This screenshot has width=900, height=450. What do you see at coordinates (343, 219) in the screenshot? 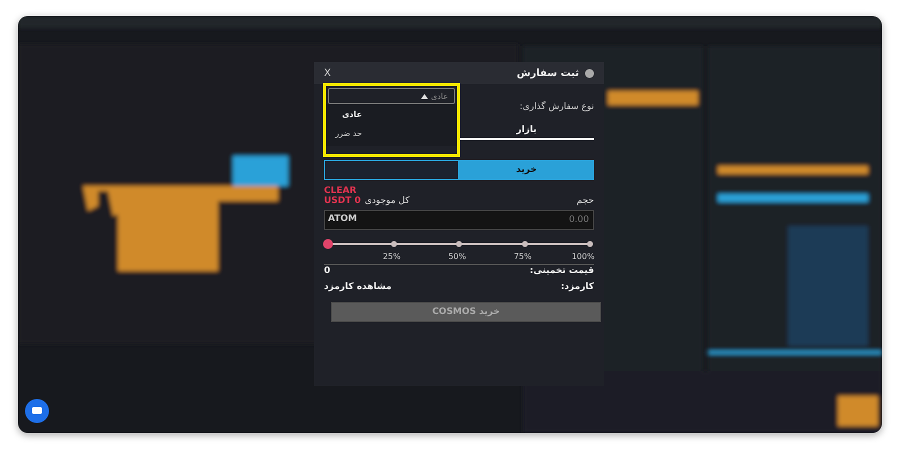
I see `unit-label: ATOM` at bounding box center [343, 219].